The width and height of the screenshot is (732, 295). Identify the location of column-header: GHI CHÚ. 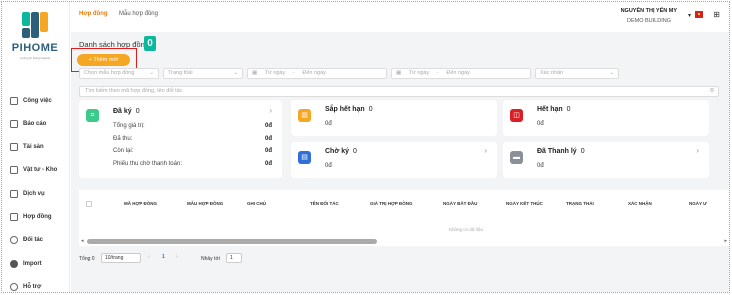
(256, 203).